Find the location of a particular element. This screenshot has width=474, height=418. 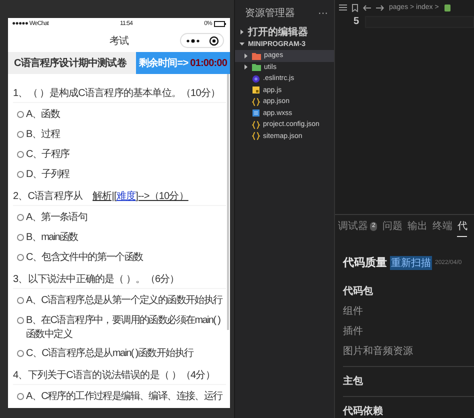

difficulty-link: 难度 is located at coordinates (126, 196).